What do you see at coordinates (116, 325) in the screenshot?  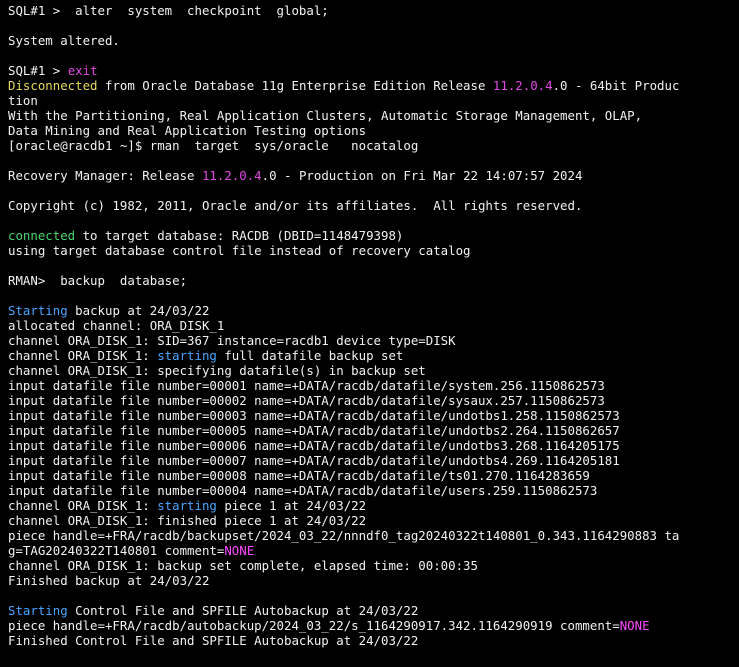 I see `terminal-text: allocated channel: ORA_DISK_1` at bounding box center [116, 325].